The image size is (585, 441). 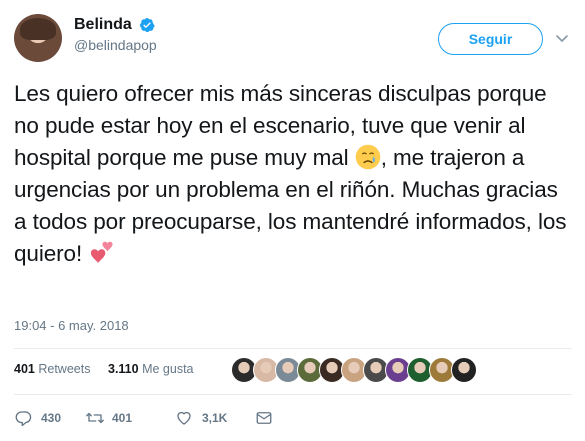 What do you see at coordinates (215, 418) in the screenshot?
I see `like-count: 3,1K` at bounding box center [215, 418].